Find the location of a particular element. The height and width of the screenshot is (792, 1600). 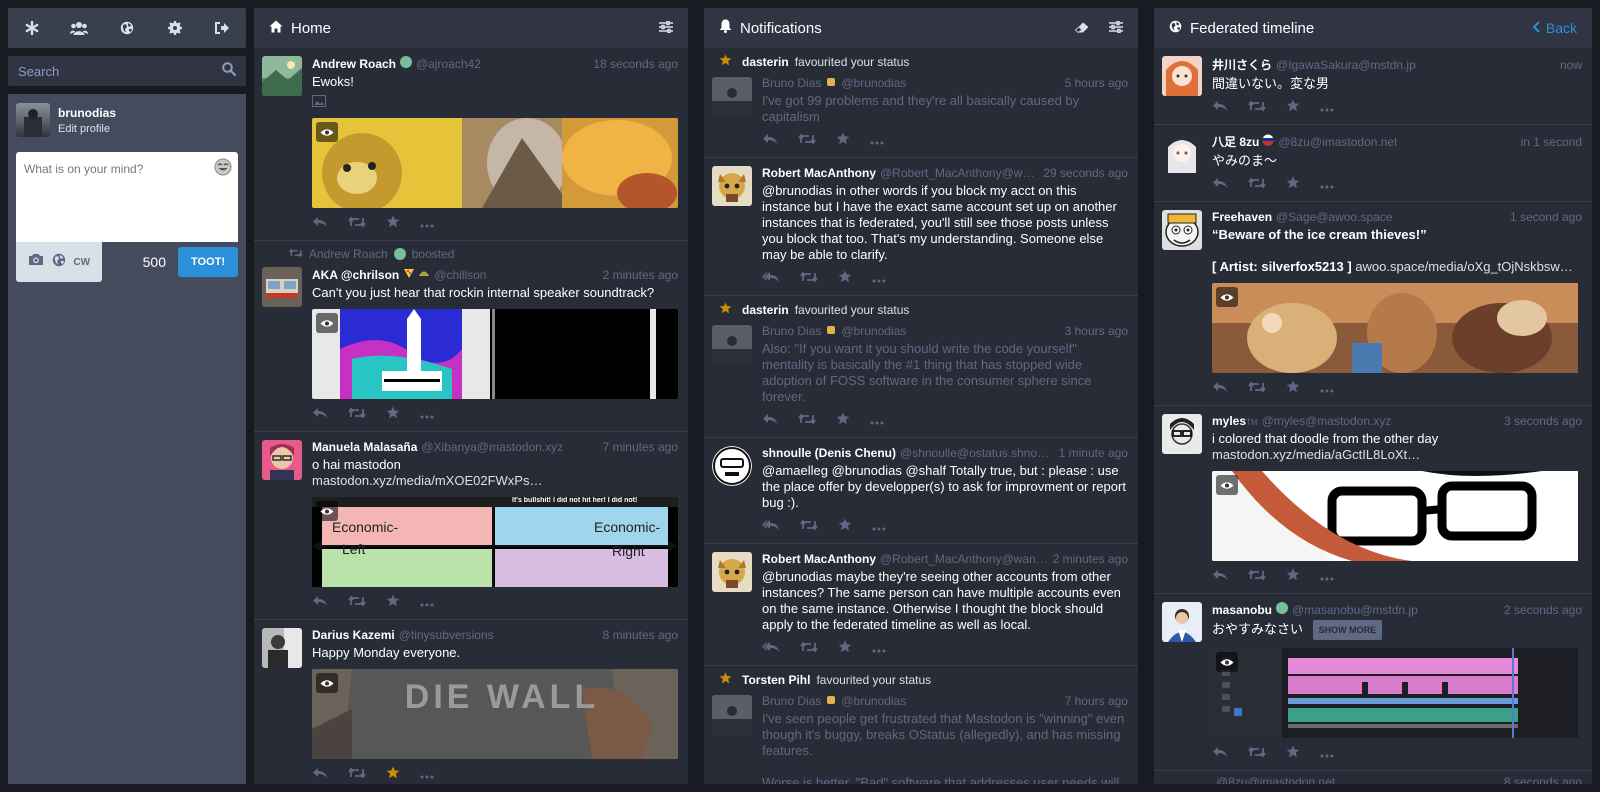

display-name: 八足 8zu is located at coordinates (1235, 141).